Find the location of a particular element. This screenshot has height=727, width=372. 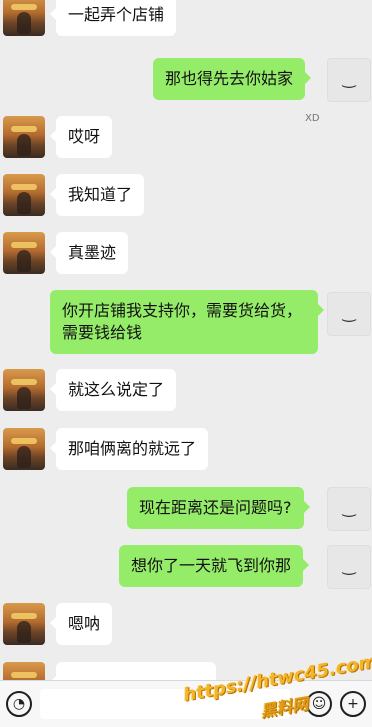

message-bubble: 就这么说定了 is located at coordinates (113, 390).